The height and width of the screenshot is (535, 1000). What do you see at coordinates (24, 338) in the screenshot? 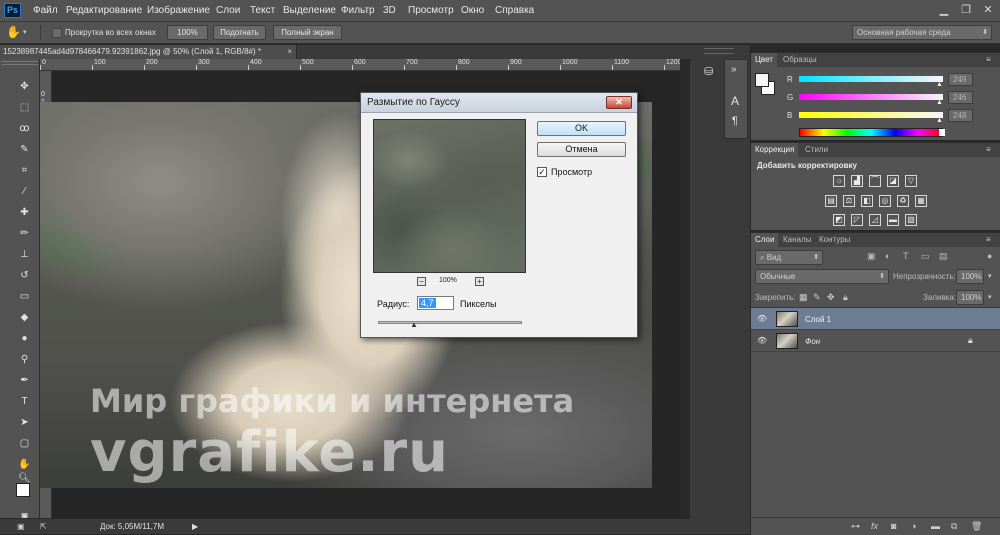
I see `blur-tool-icon: ●` at bounding box center [24, 338].